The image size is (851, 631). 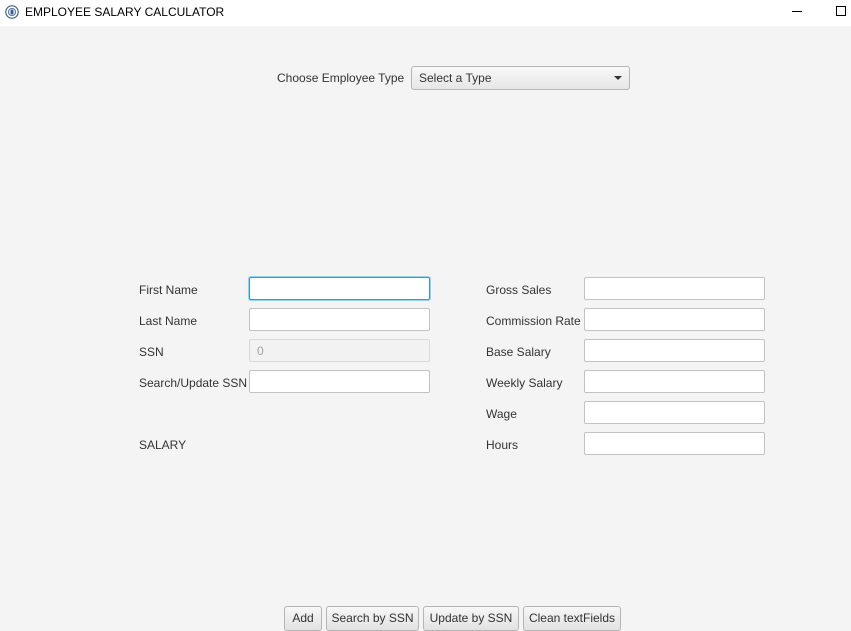 I want to click on wage-label: Wage, so click(x=501, y=414).